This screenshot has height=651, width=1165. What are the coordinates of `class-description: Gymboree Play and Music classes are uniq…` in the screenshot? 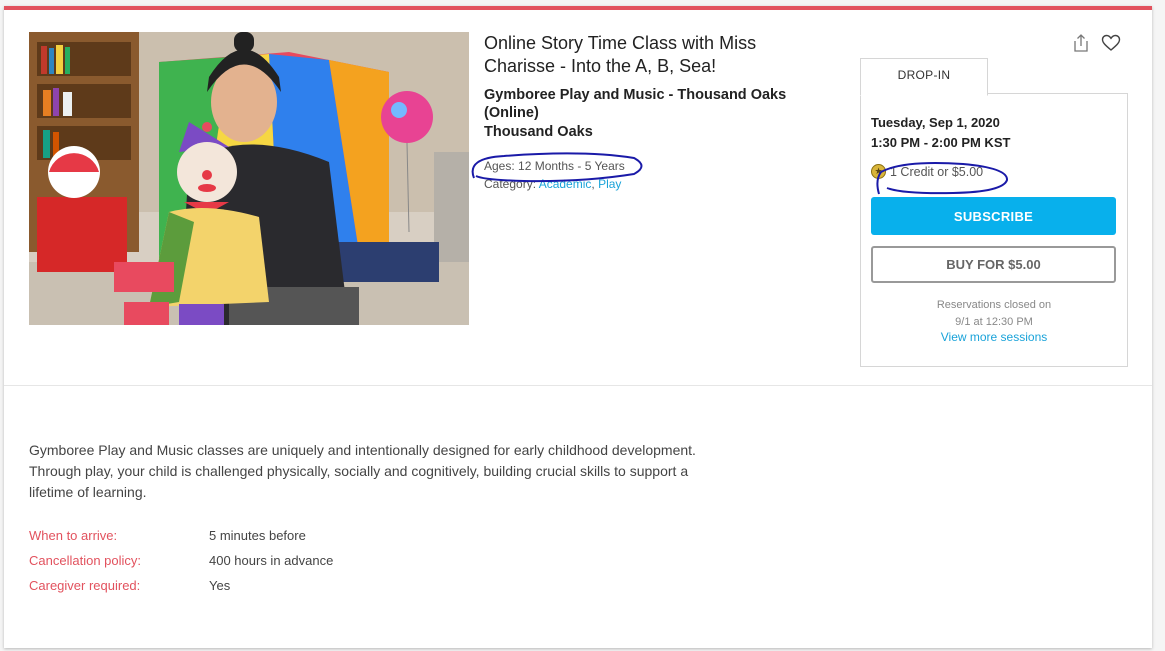 It's located at (362, 471).